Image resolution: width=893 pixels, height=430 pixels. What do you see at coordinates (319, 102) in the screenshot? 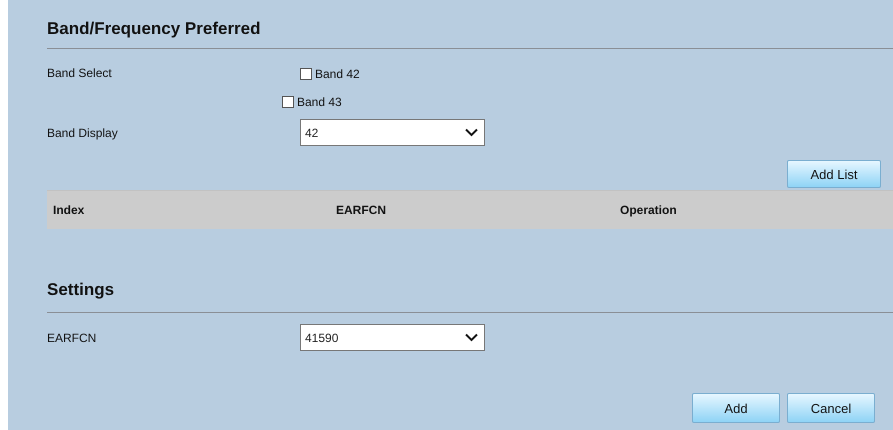
I see `checkbox-label: Band 43` at bounding box center [319, 102].